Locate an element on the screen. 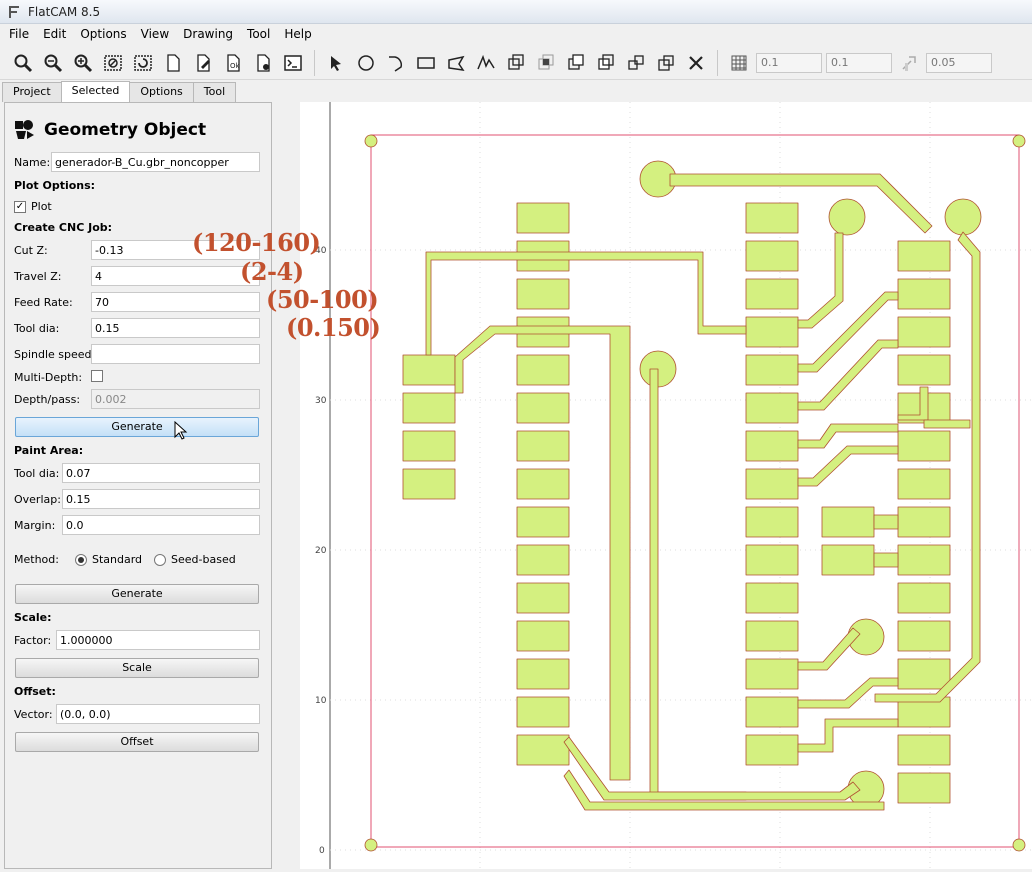  offset-heading: Offset: is located at coordinates (35, 691).